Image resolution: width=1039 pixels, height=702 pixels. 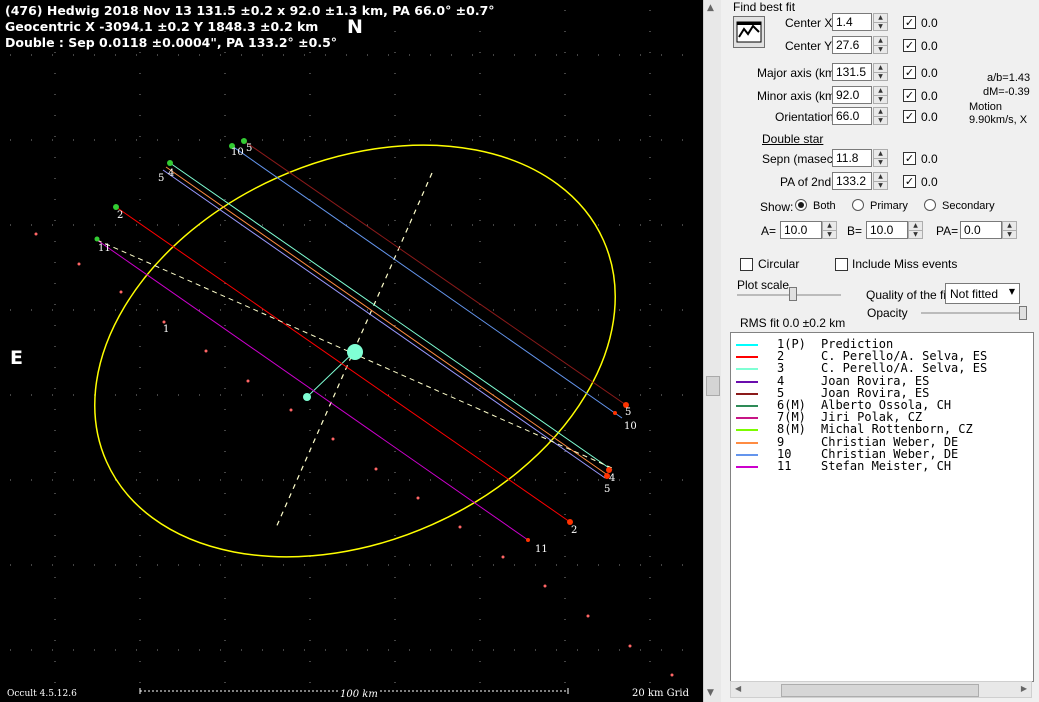 What do you see at coordinates (799, 159) in the screenshot?
I see `sepn-label: Sepn (masec)` at bounding box center [799, 159].